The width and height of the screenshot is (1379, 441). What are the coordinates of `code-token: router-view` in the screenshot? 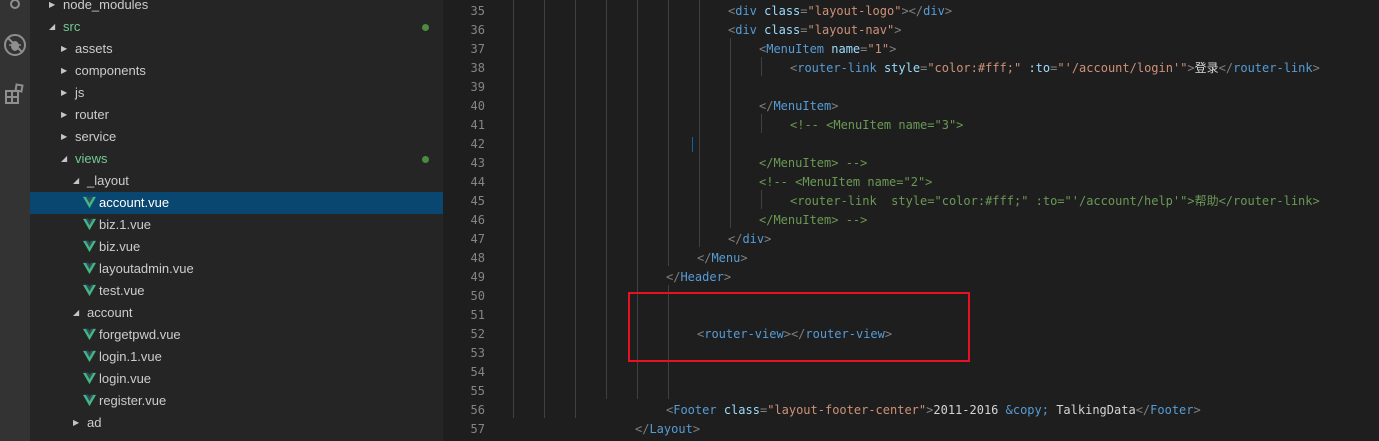 It's located at (845, 334).